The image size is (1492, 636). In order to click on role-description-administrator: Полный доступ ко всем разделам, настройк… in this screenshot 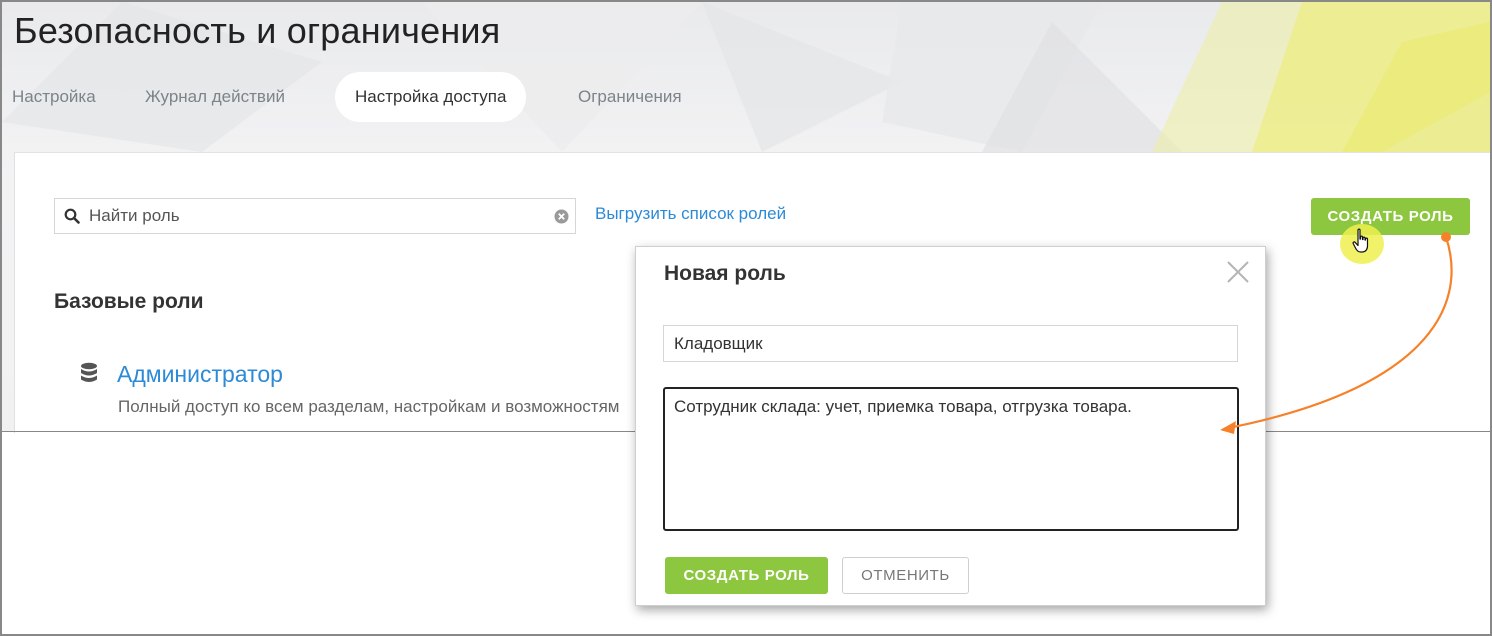, I will do `click(369, 406)`.